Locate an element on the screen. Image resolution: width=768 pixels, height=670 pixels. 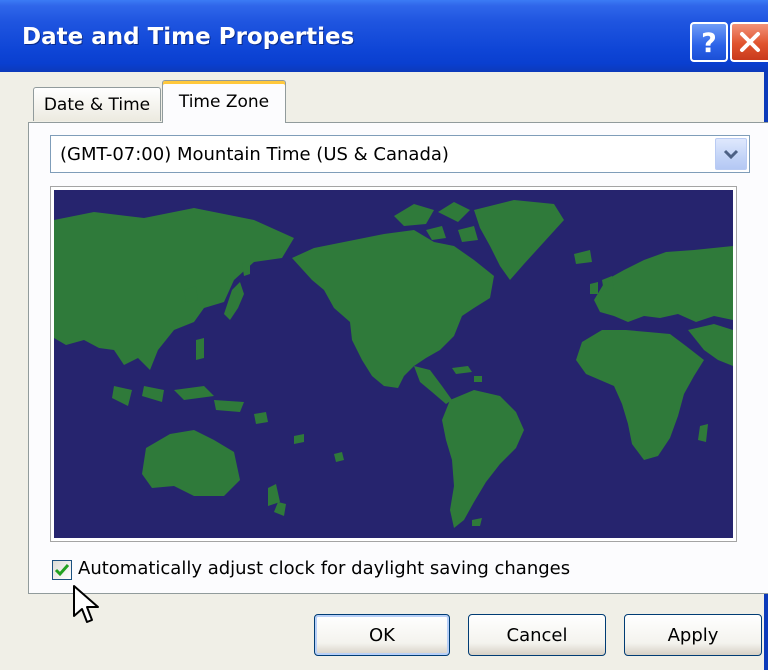
tab-time-zone-label: Time Zone is located at coordinates (224, 102).